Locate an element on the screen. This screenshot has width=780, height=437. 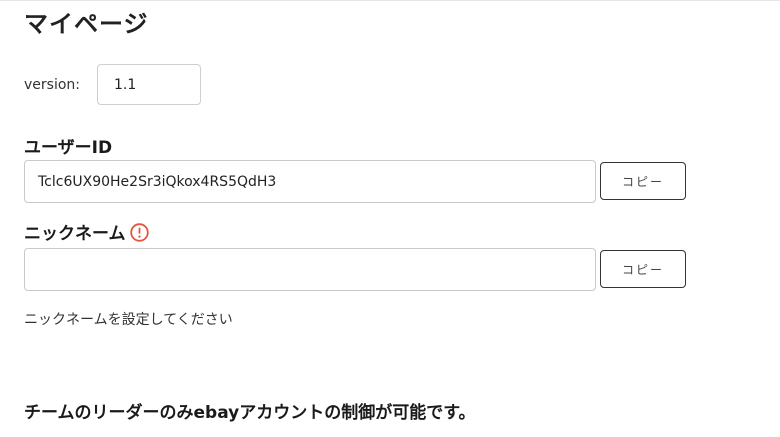
copy-user-id-button: コピー is located at coordinates (643, 181).